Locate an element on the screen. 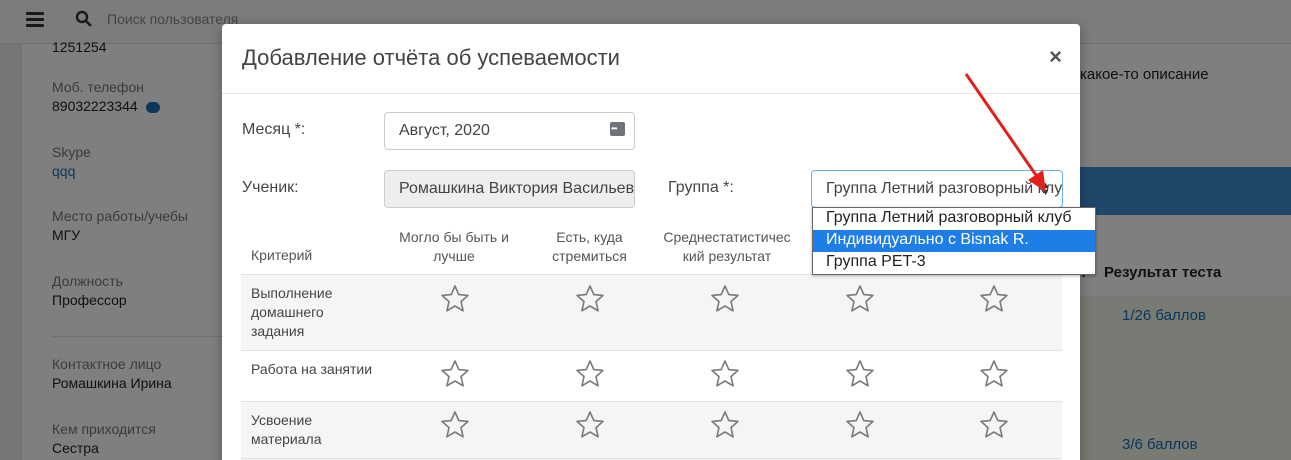 Image resolution: width=1291 pixels, height=460 pixels. rating-header: Могло бы быть и лучше is located at coordinates (454, 246).